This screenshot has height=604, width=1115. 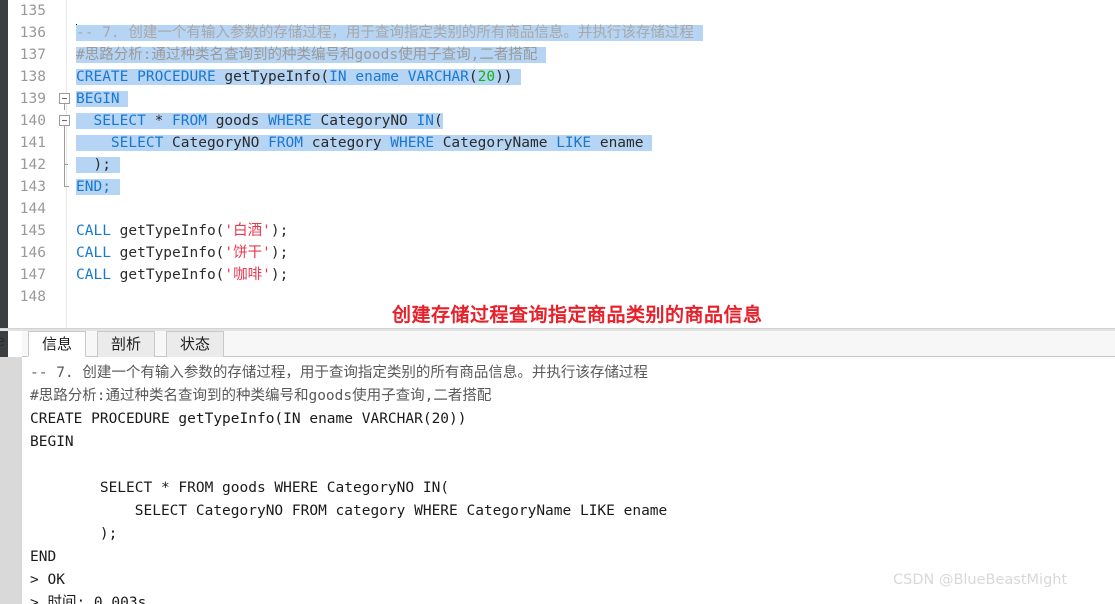 I want to click on line-number: 141, so click(x=30, y=143).